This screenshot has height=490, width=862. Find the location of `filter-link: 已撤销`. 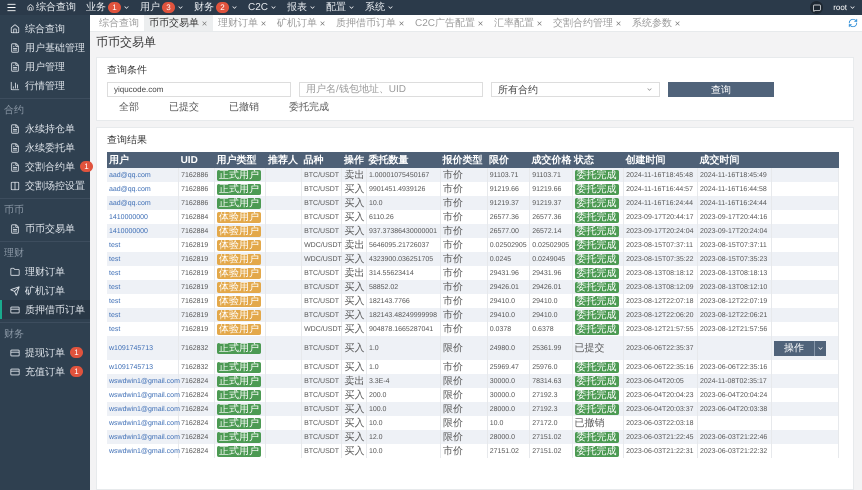

filter-link: 已撤销 is located at coordinates (243, 108).